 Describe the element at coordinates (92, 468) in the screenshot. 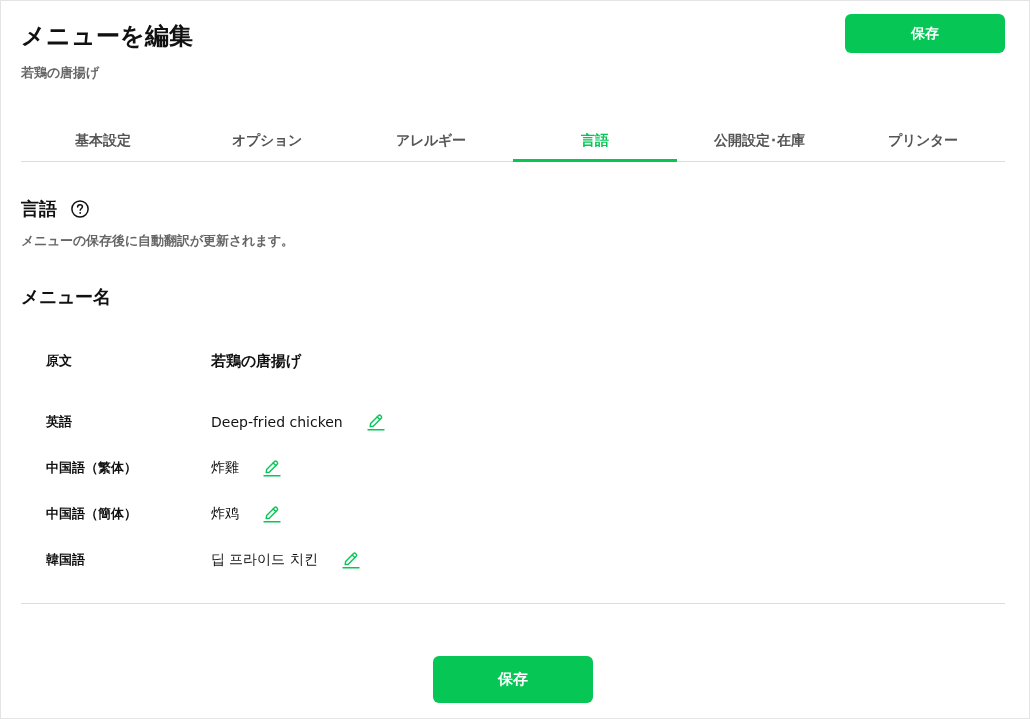

I see `language-label: 中国語（繁体）` at that location.